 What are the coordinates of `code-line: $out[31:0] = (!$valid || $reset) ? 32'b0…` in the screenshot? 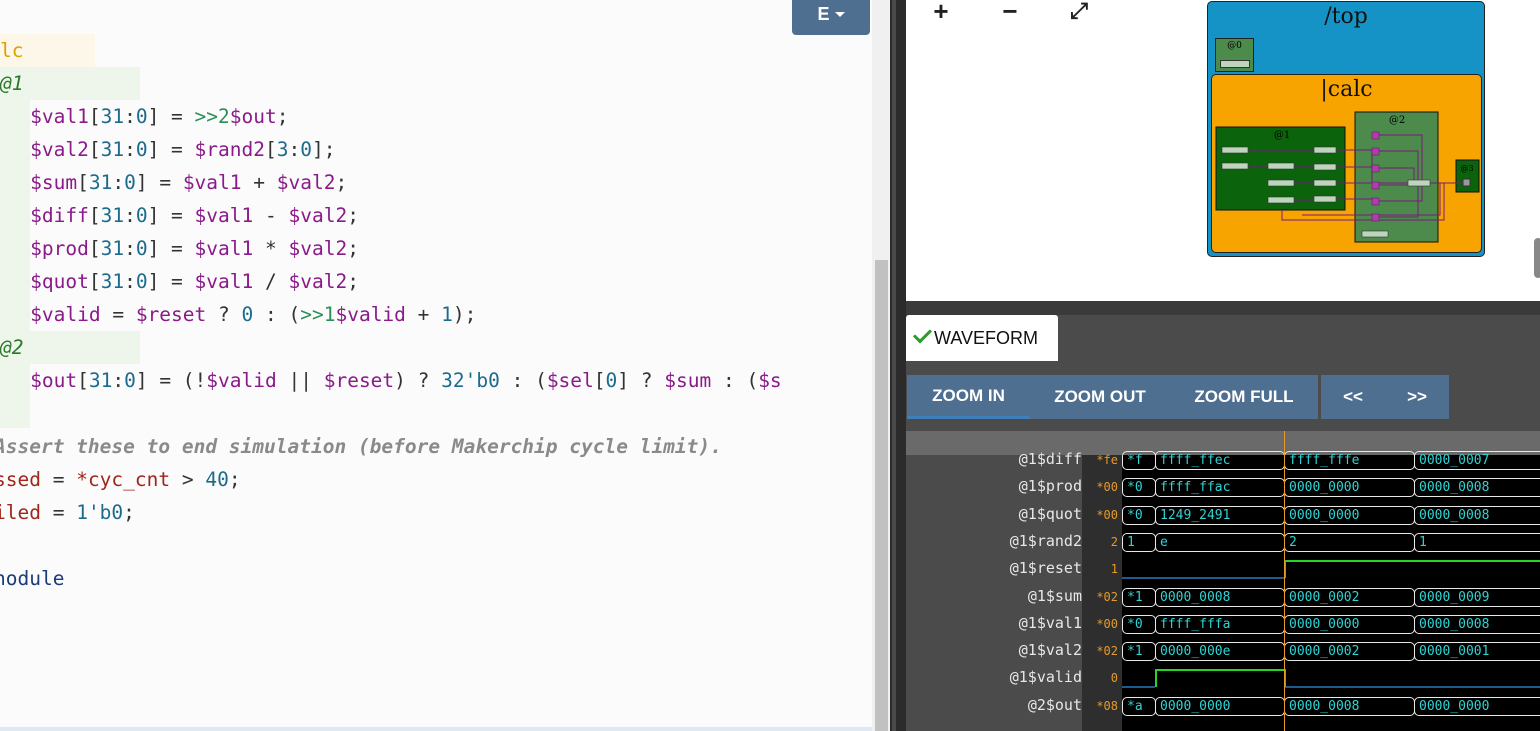 It's located at (391, 380).